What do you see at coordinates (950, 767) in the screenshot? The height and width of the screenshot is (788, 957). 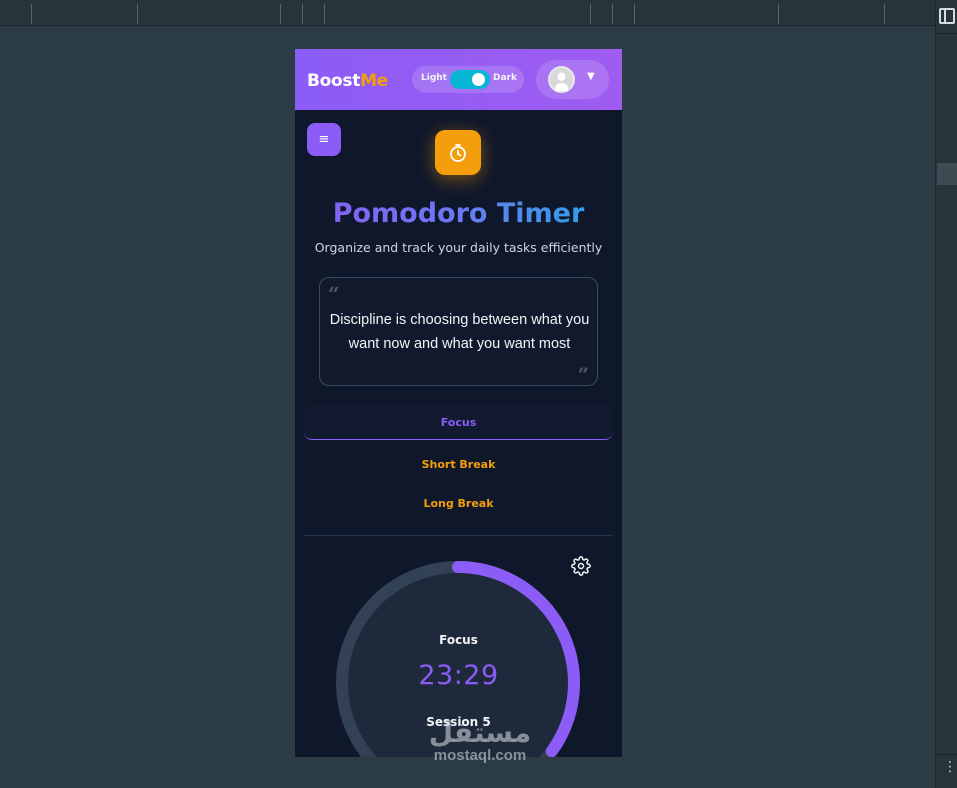 I see `more-icon: ⋮` at bounding box center [950, 767].